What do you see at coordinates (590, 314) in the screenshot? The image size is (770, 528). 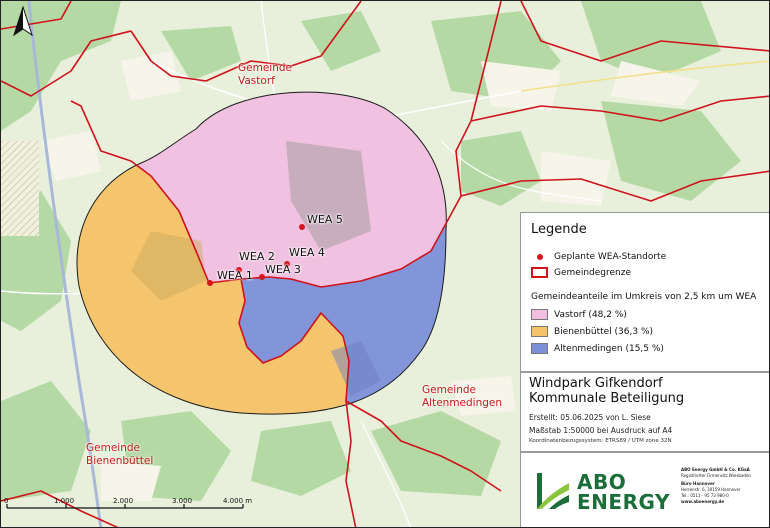 I see `legend-label-vastorf: Vastorf (48,2 %)` at bounding box center [590, 314].